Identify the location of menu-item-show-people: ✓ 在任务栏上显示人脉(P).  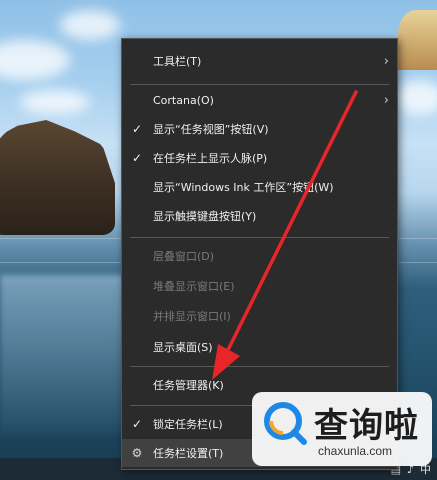
(259, 158).